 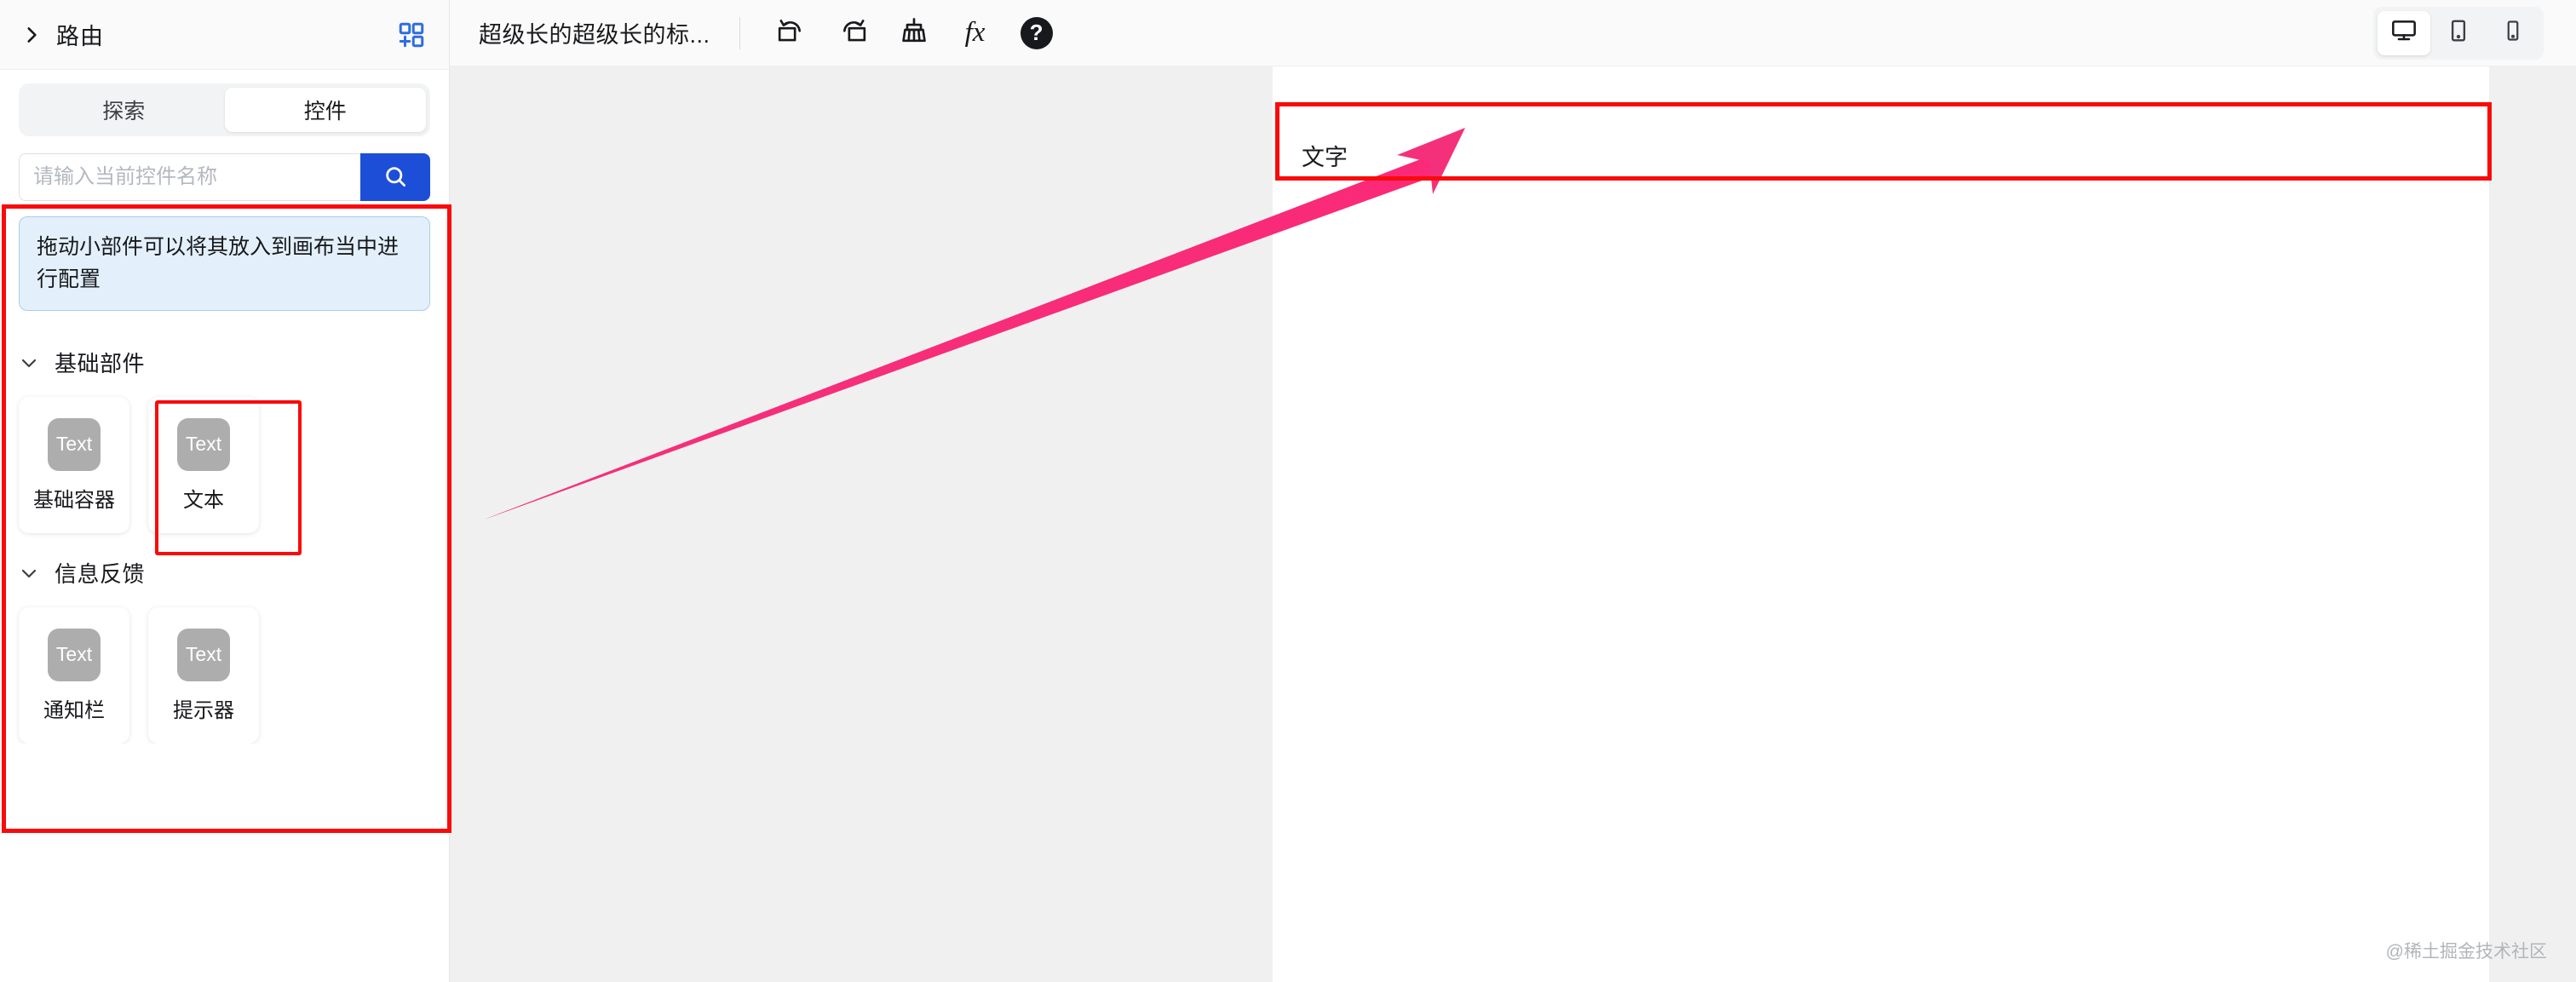 I want to click on desktop-icon, so click(x=2404, y=33).